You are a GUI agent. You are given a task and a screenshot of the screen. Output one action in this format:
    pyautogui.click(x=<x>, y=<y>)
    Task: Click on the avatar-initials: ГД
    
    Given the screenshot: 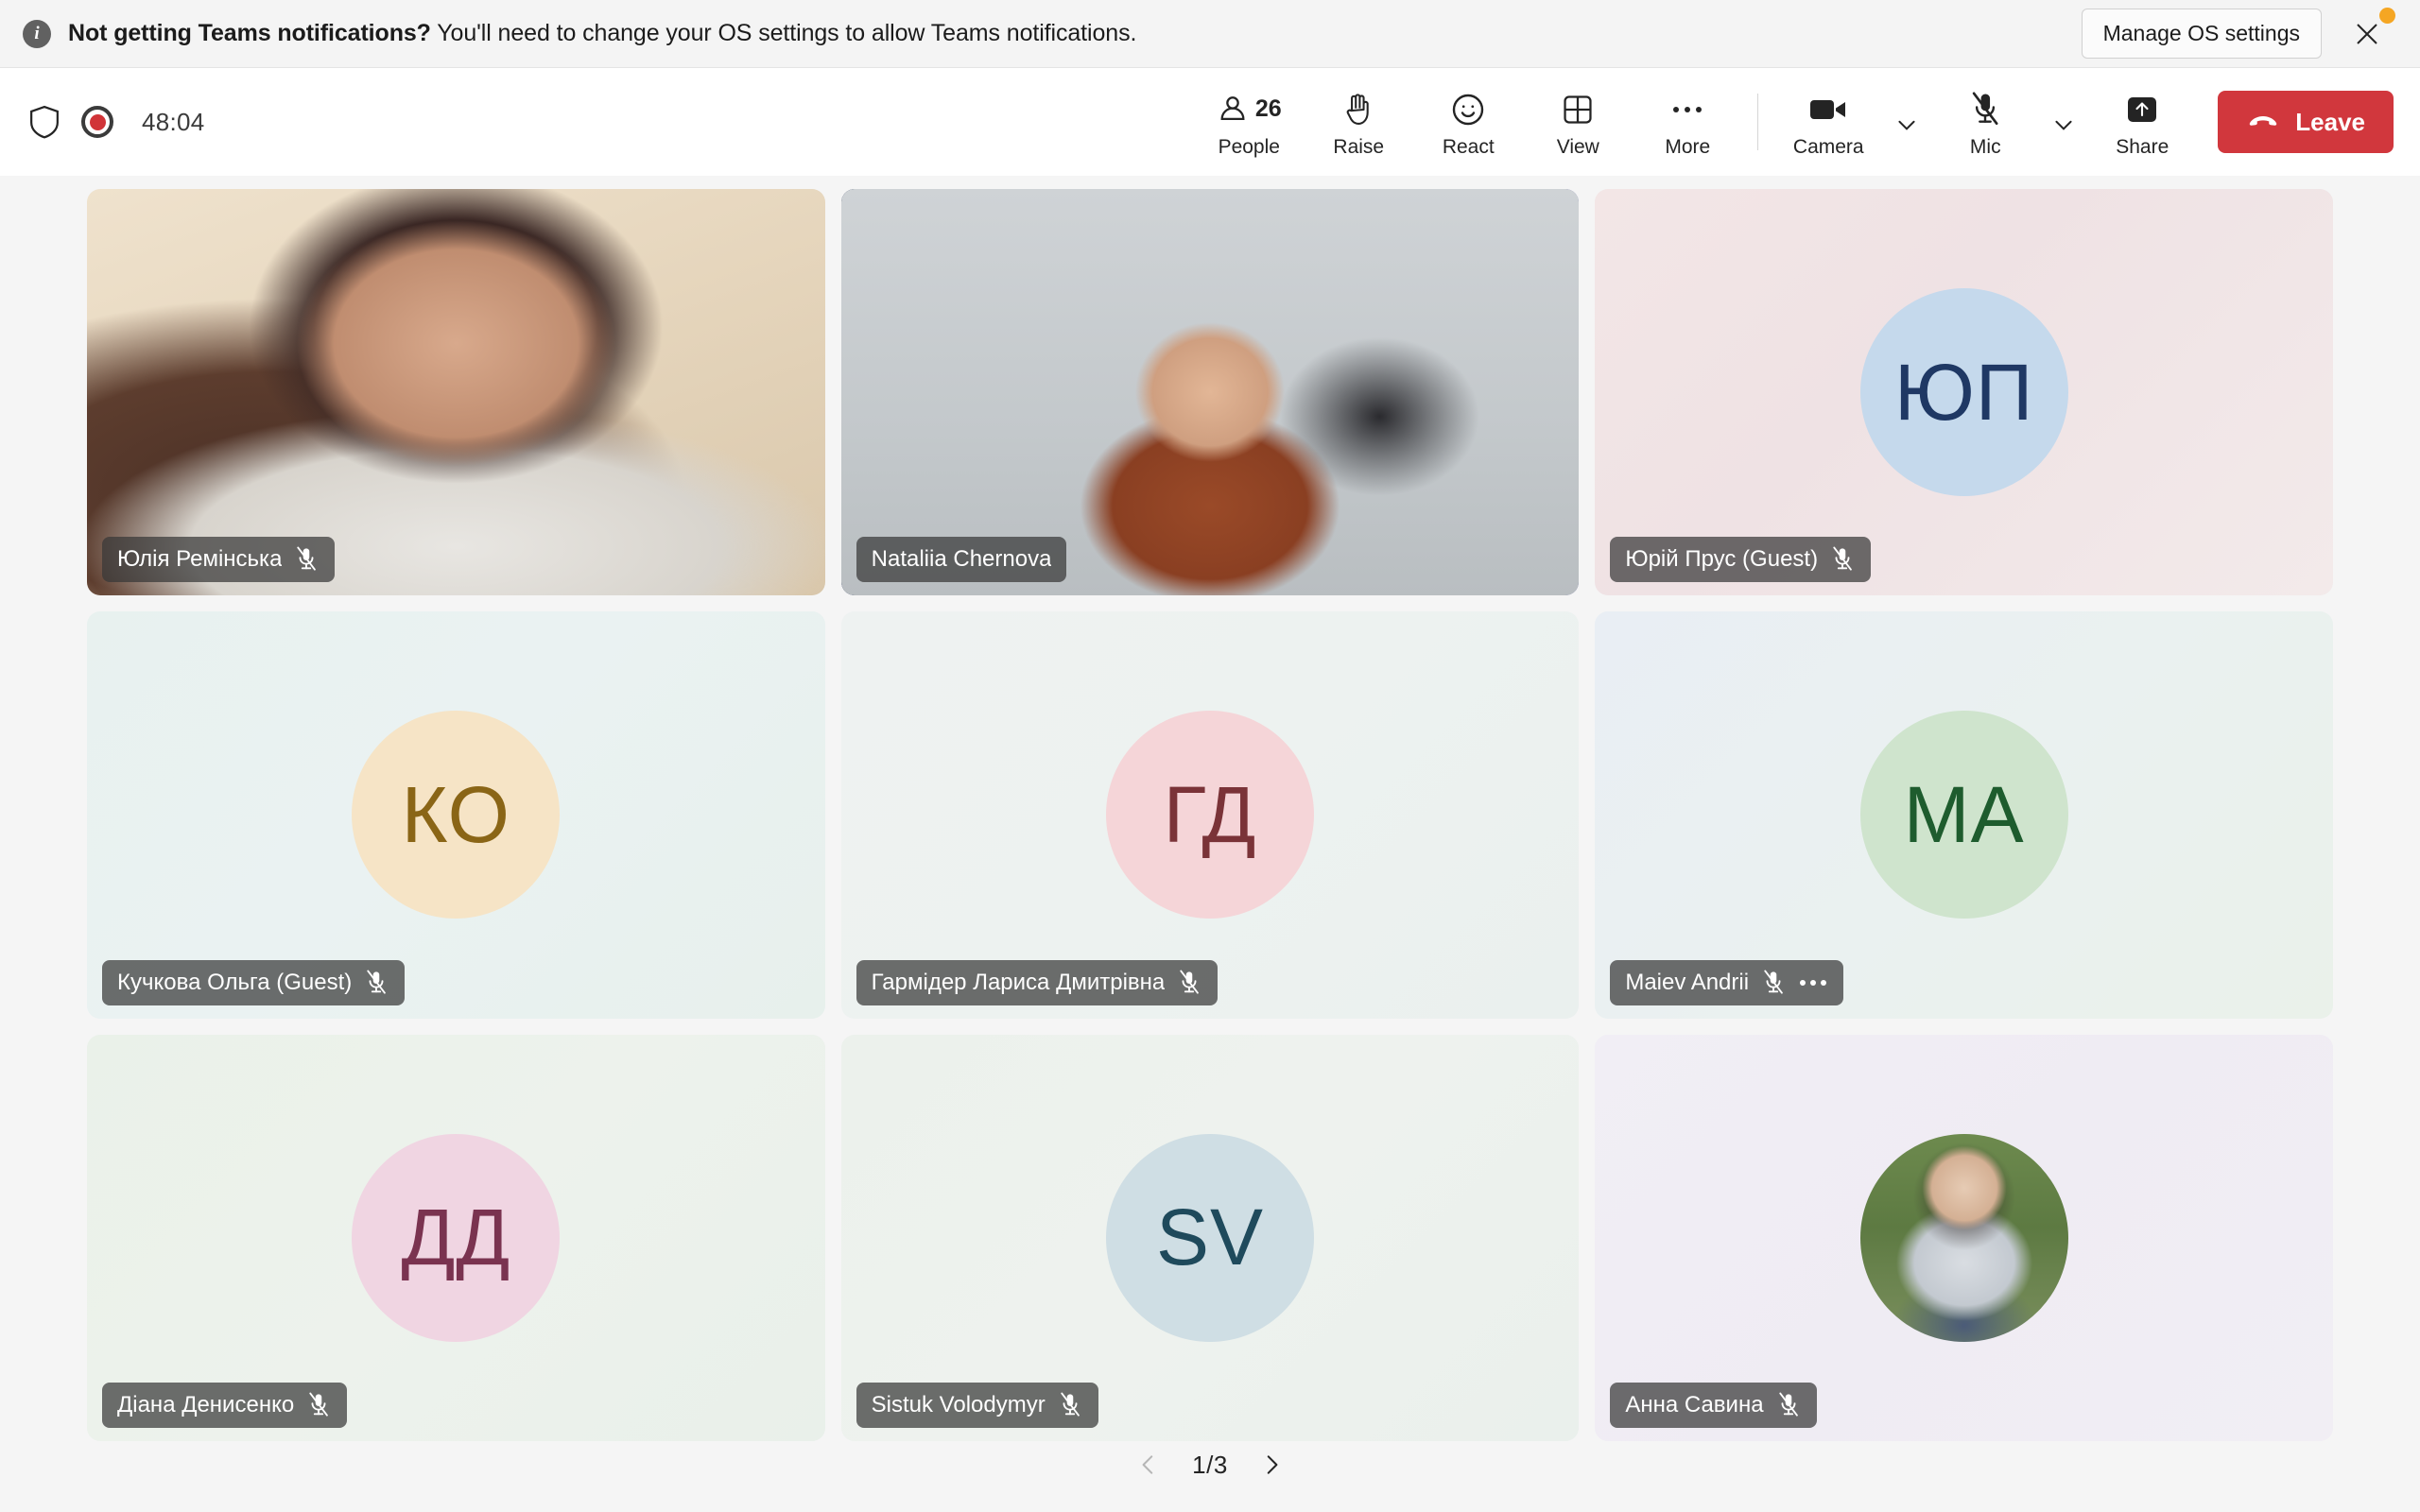 What is the action you would take?
    pyautogui.click(x=1210, y=815)
    